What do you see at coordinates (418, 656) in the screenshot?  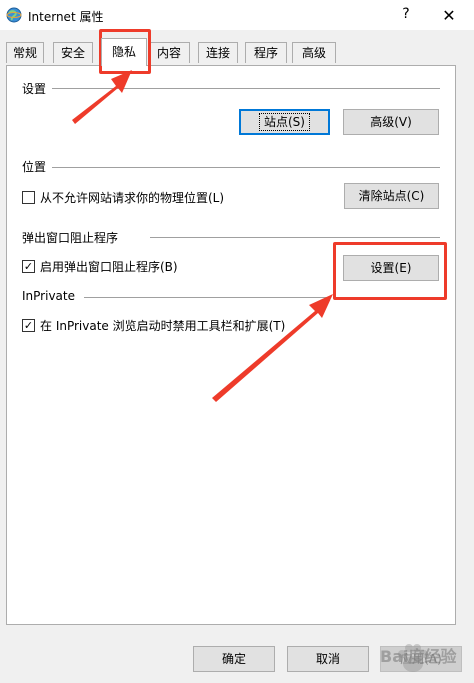 I see `watermark-text: Bai度经验` at bounding box center [418, 656].